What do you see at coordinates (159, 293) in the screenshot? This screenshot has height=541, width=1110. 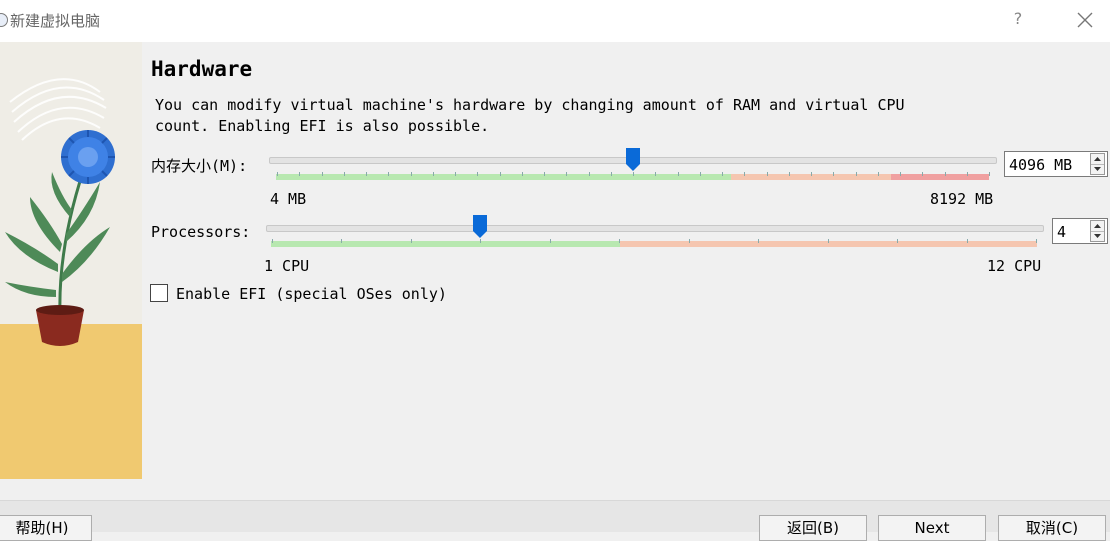 I see `efi-checkbox` at bounding box center [159, 293].